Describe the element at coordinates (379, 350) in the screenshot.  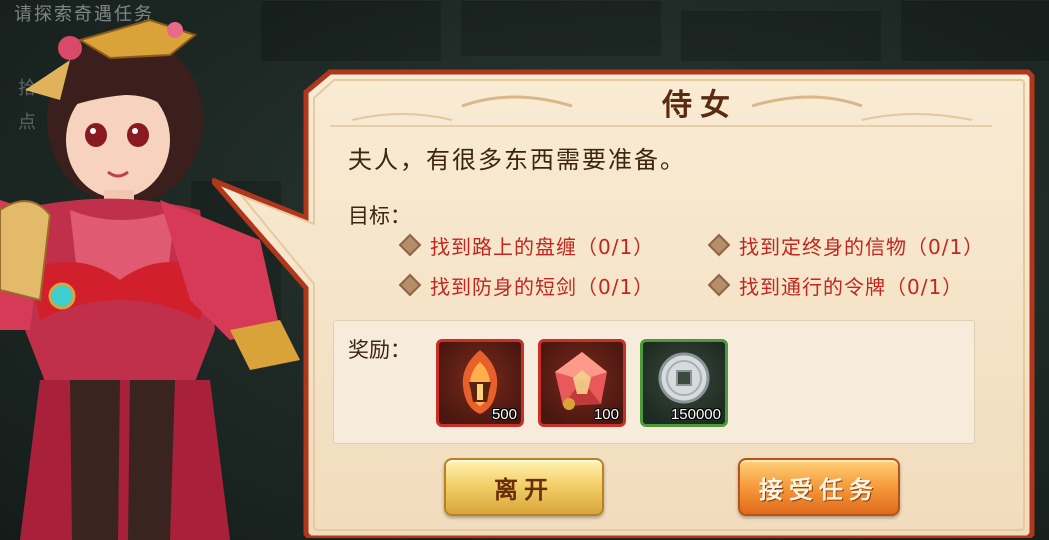
I see `reward-label: 奖励：` at that location.